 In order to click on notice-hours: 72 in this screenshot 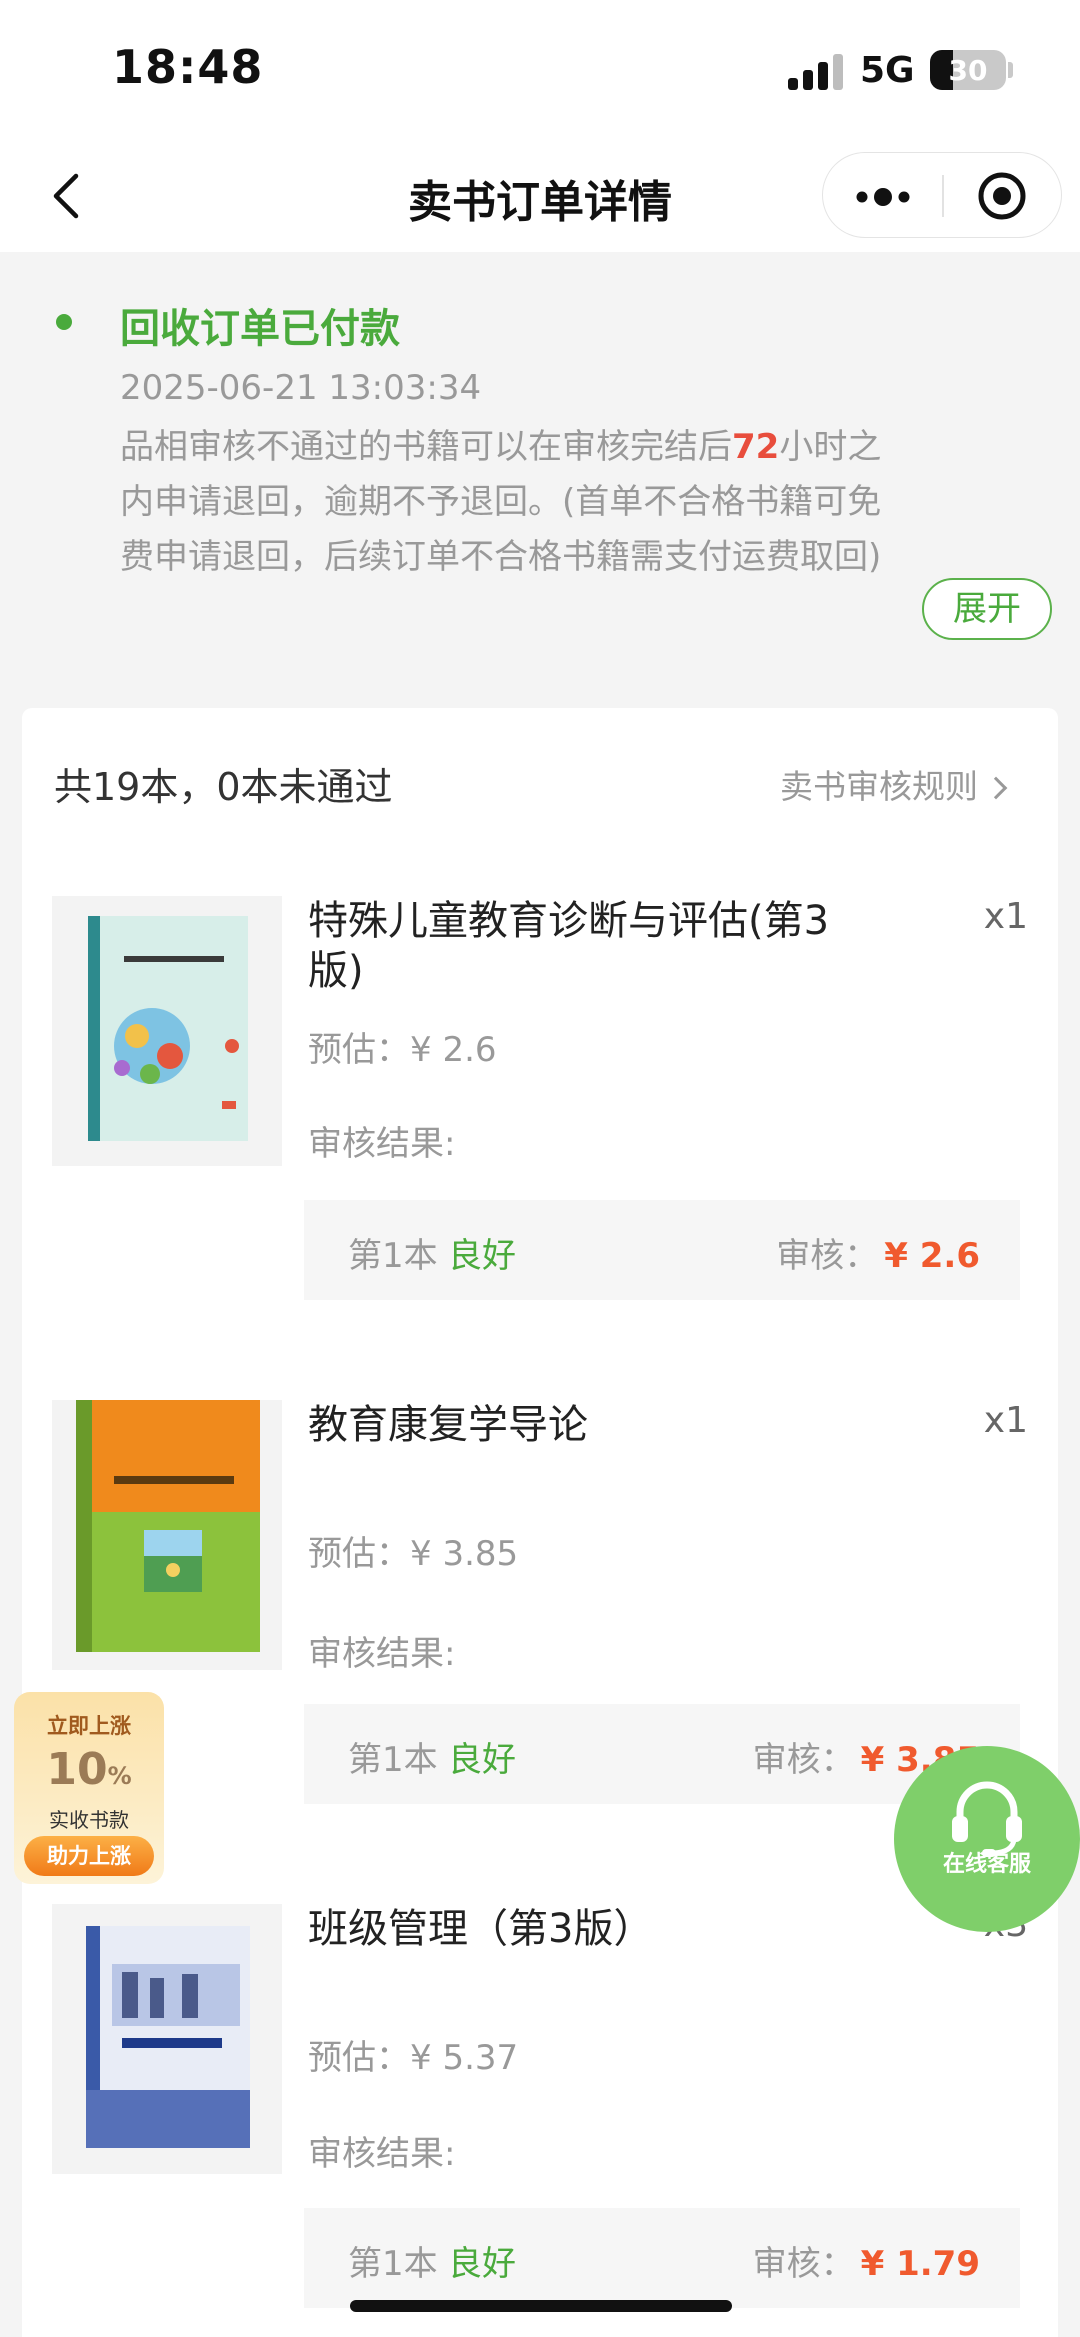, I will do `click(756, 447)`.